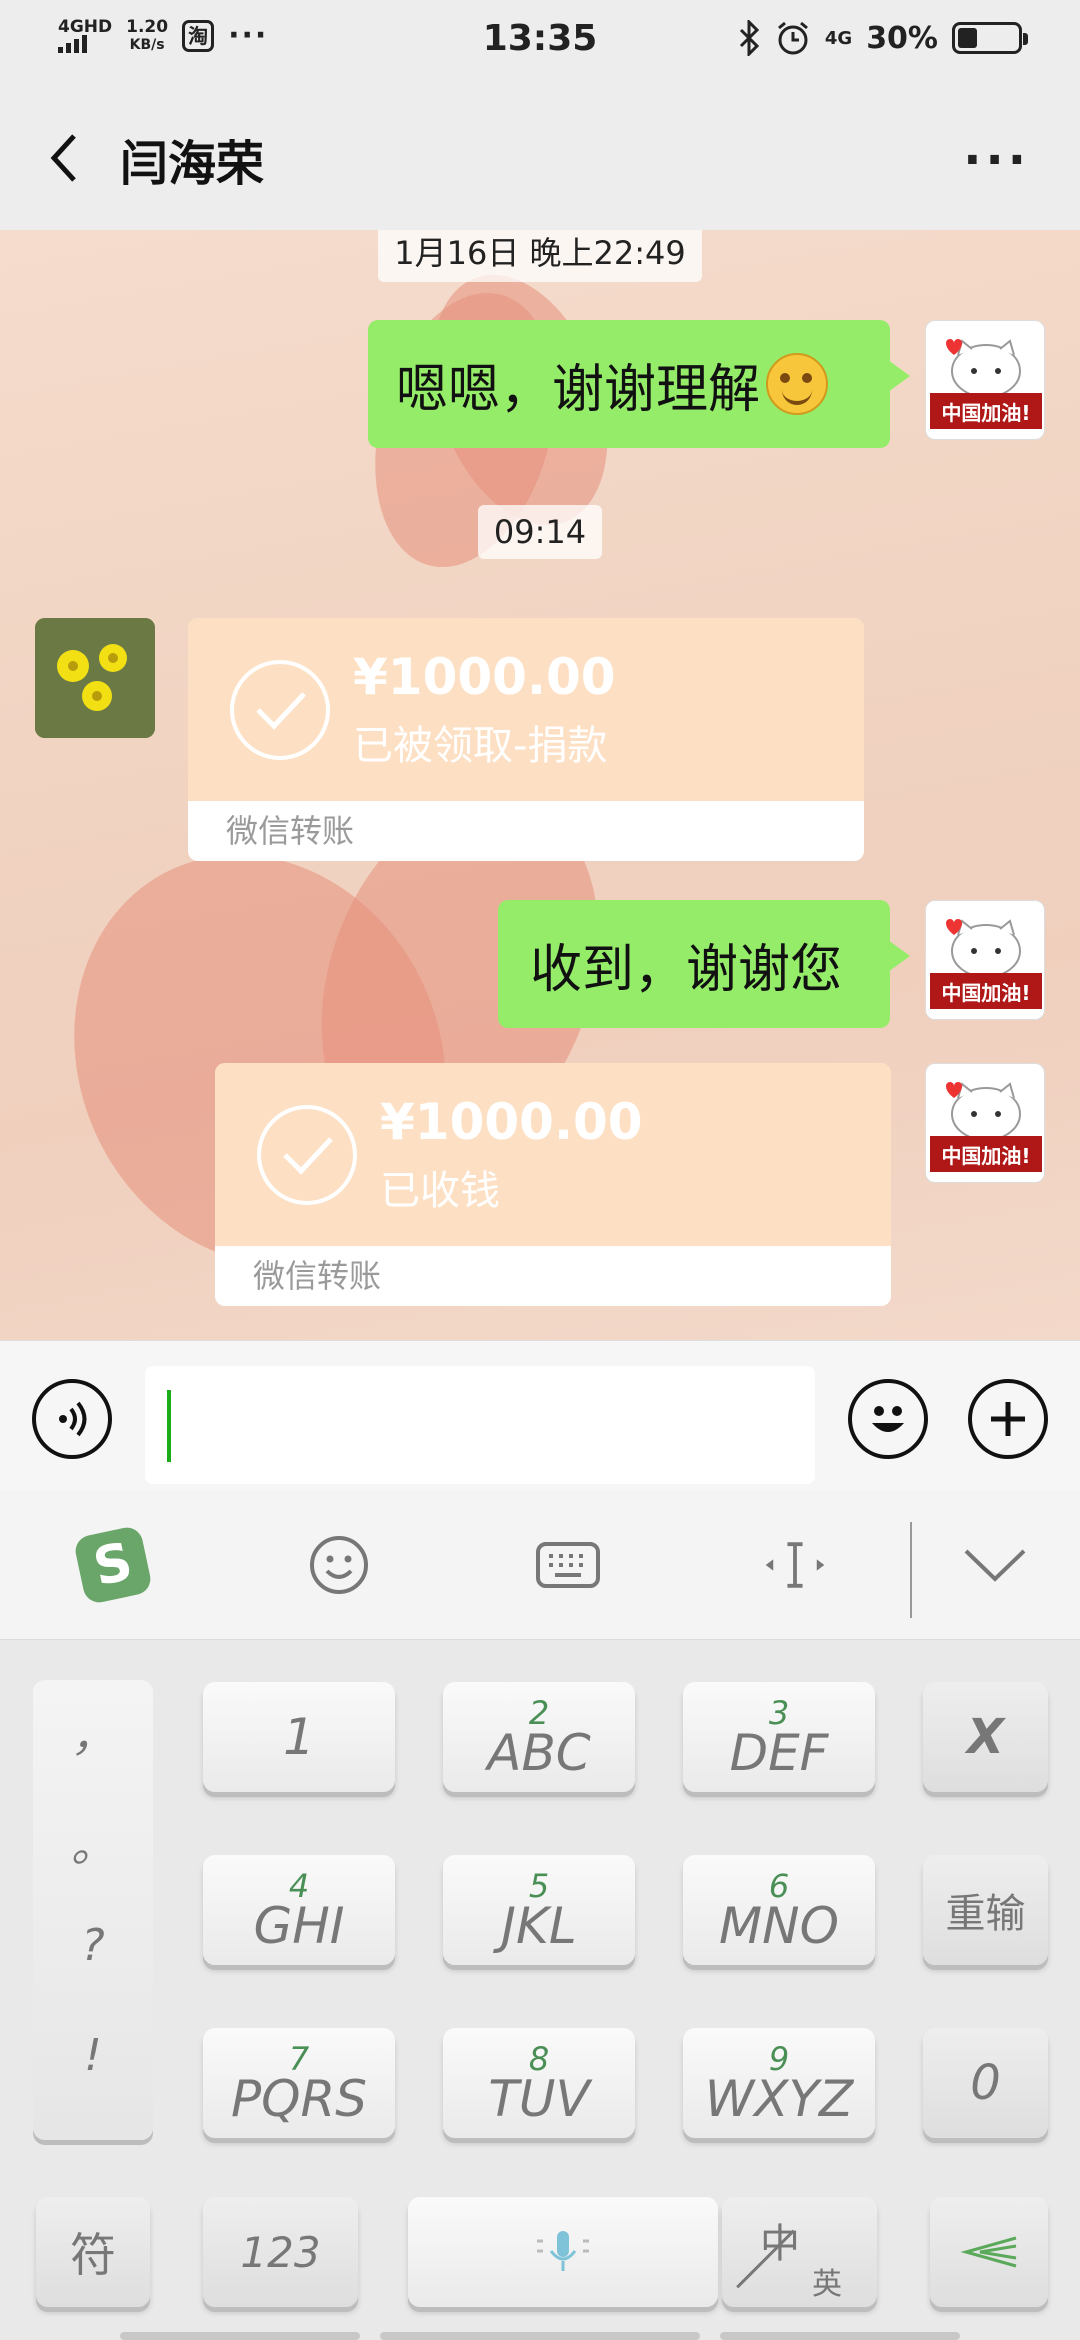 The width and height of the screenshot is (1080, 2340). What do you see at coordinates (539, 2083) in the screenshot?
I see `key-8-tuv: 8 TUV` at bounding box center [539, 2083].